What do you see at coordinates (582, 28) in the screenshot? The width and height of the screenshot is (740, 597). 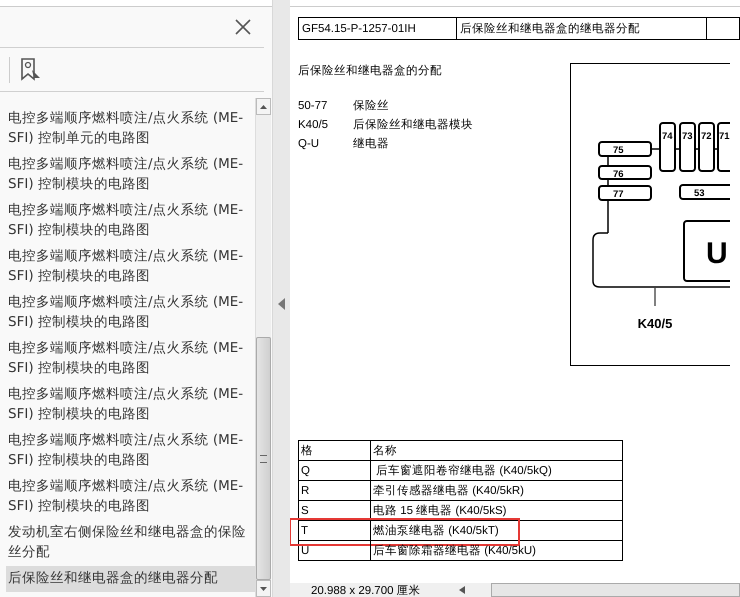 I see `document-title-cell: 后保险丝和继电器盒的继电器分配` at bounding box center [582, 28].